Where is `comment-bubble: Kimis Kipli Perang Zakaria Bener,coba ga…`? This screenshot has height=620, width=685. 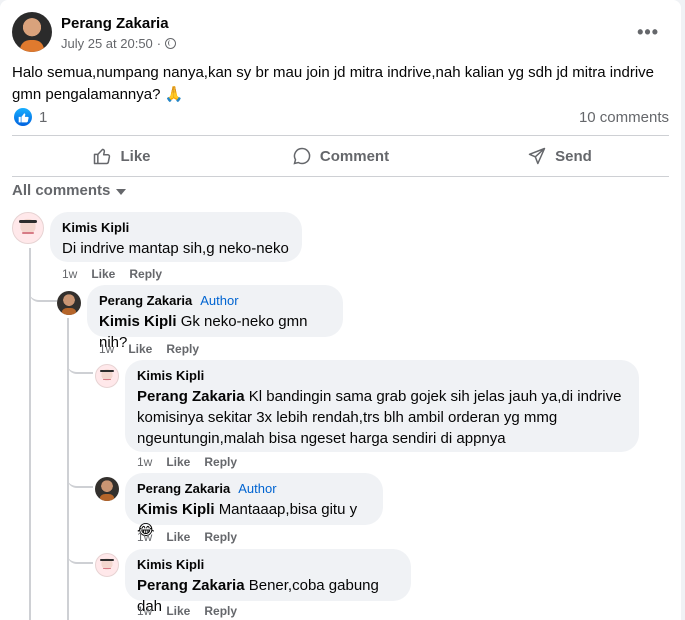
comment-bubble: Kimis Kipli Perang Zakaria Bener,coba ga… is located at coordinates (268, 582).